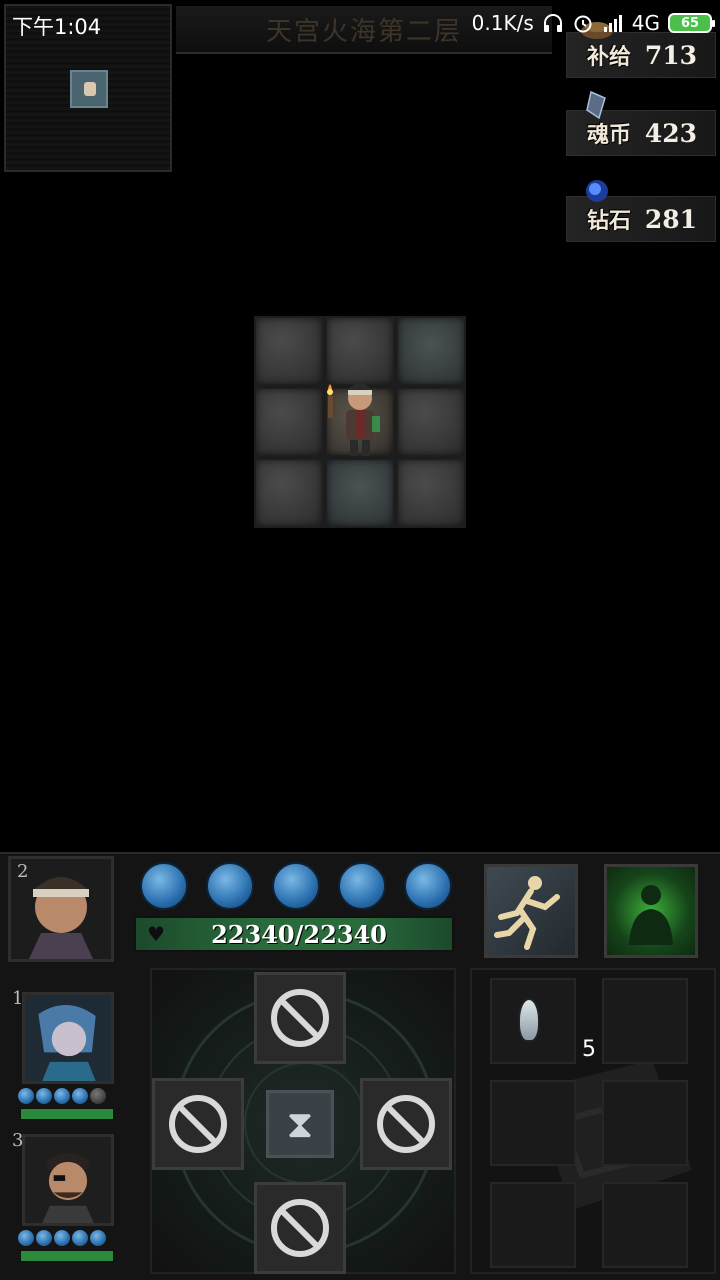  I want to click on heart-icon: ♥, so click(156, 934).